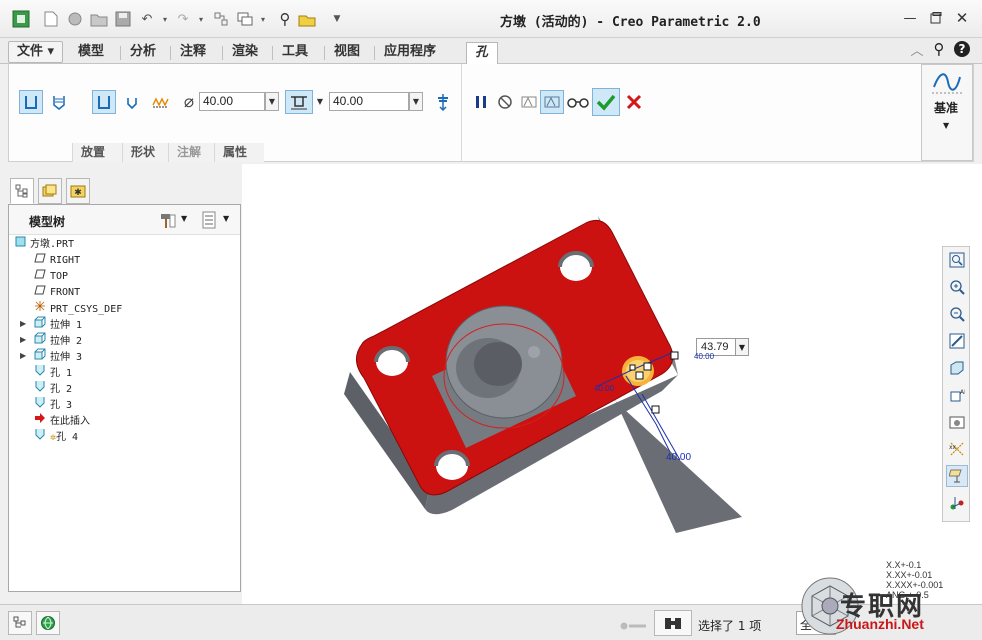 The height and width of the screenshot is (640, 982). What do you see at coordinates (99, 19) in the screenshot?
I see `open-folder-icon` at bounding box center [99, 19].